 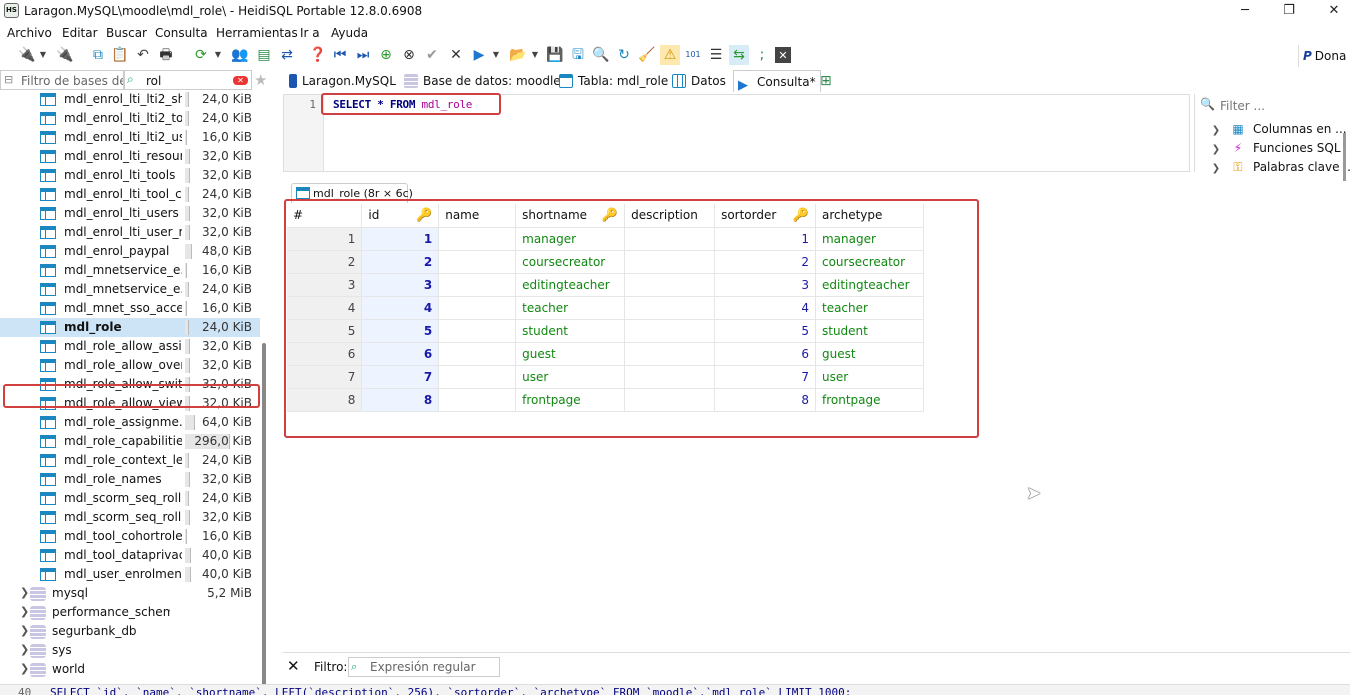 I want to click on paste-icon: 📋, so click(x=120, y=55).